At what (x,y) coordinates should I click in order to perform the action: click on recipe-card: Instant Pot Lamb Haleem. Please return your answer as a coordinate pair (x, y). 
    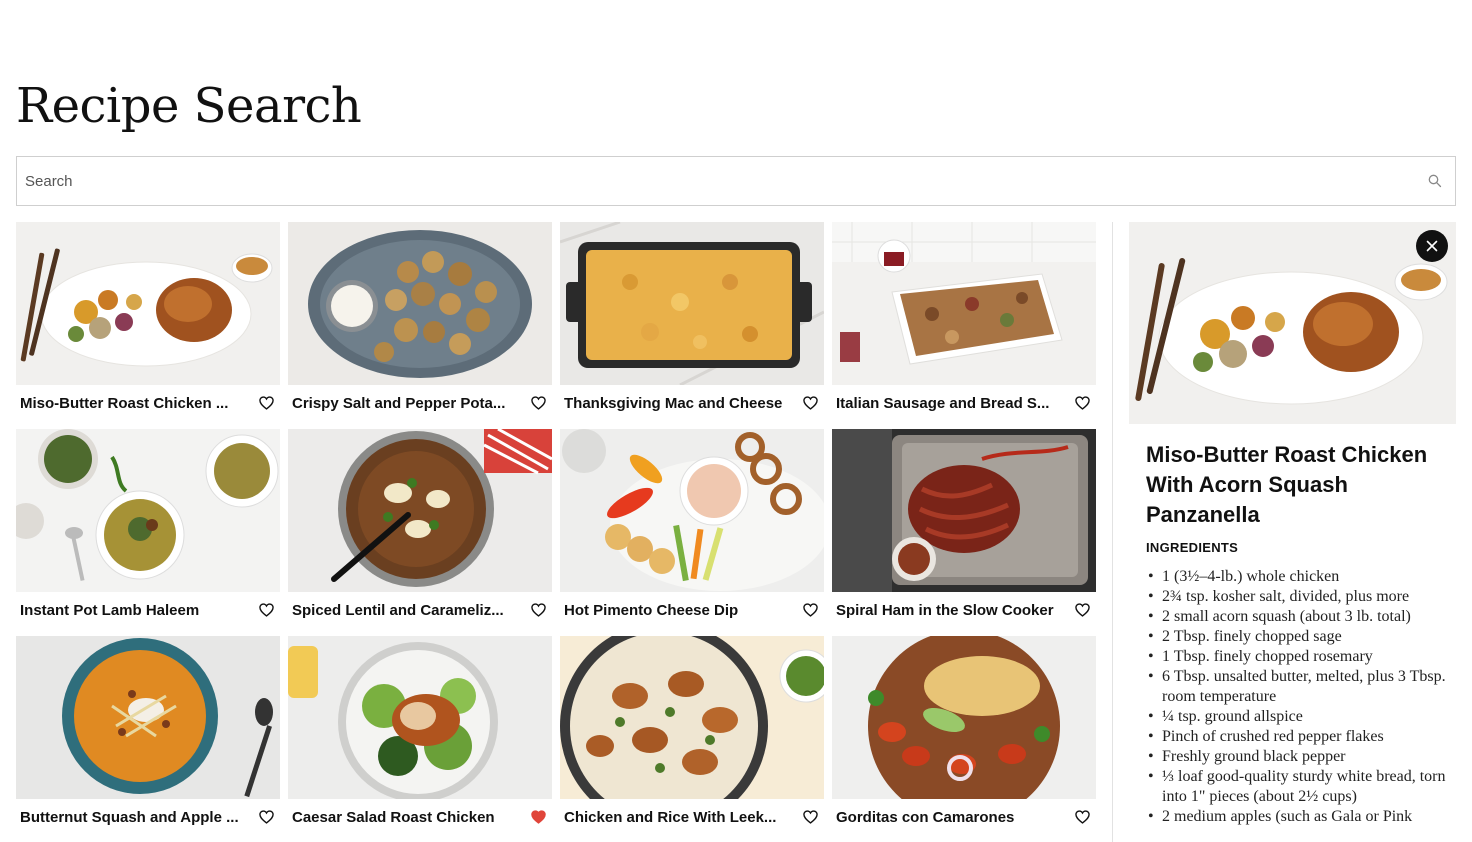
    Looking at the image, I should click on (148, 532).